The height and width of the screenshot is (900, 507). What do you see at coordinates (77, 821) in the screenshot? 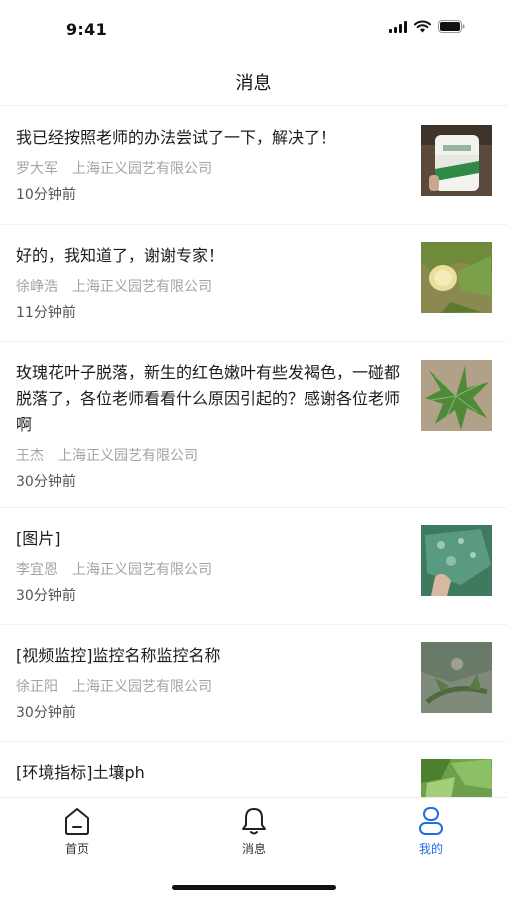
I see `home-icon` at bounding box center [77, 821].